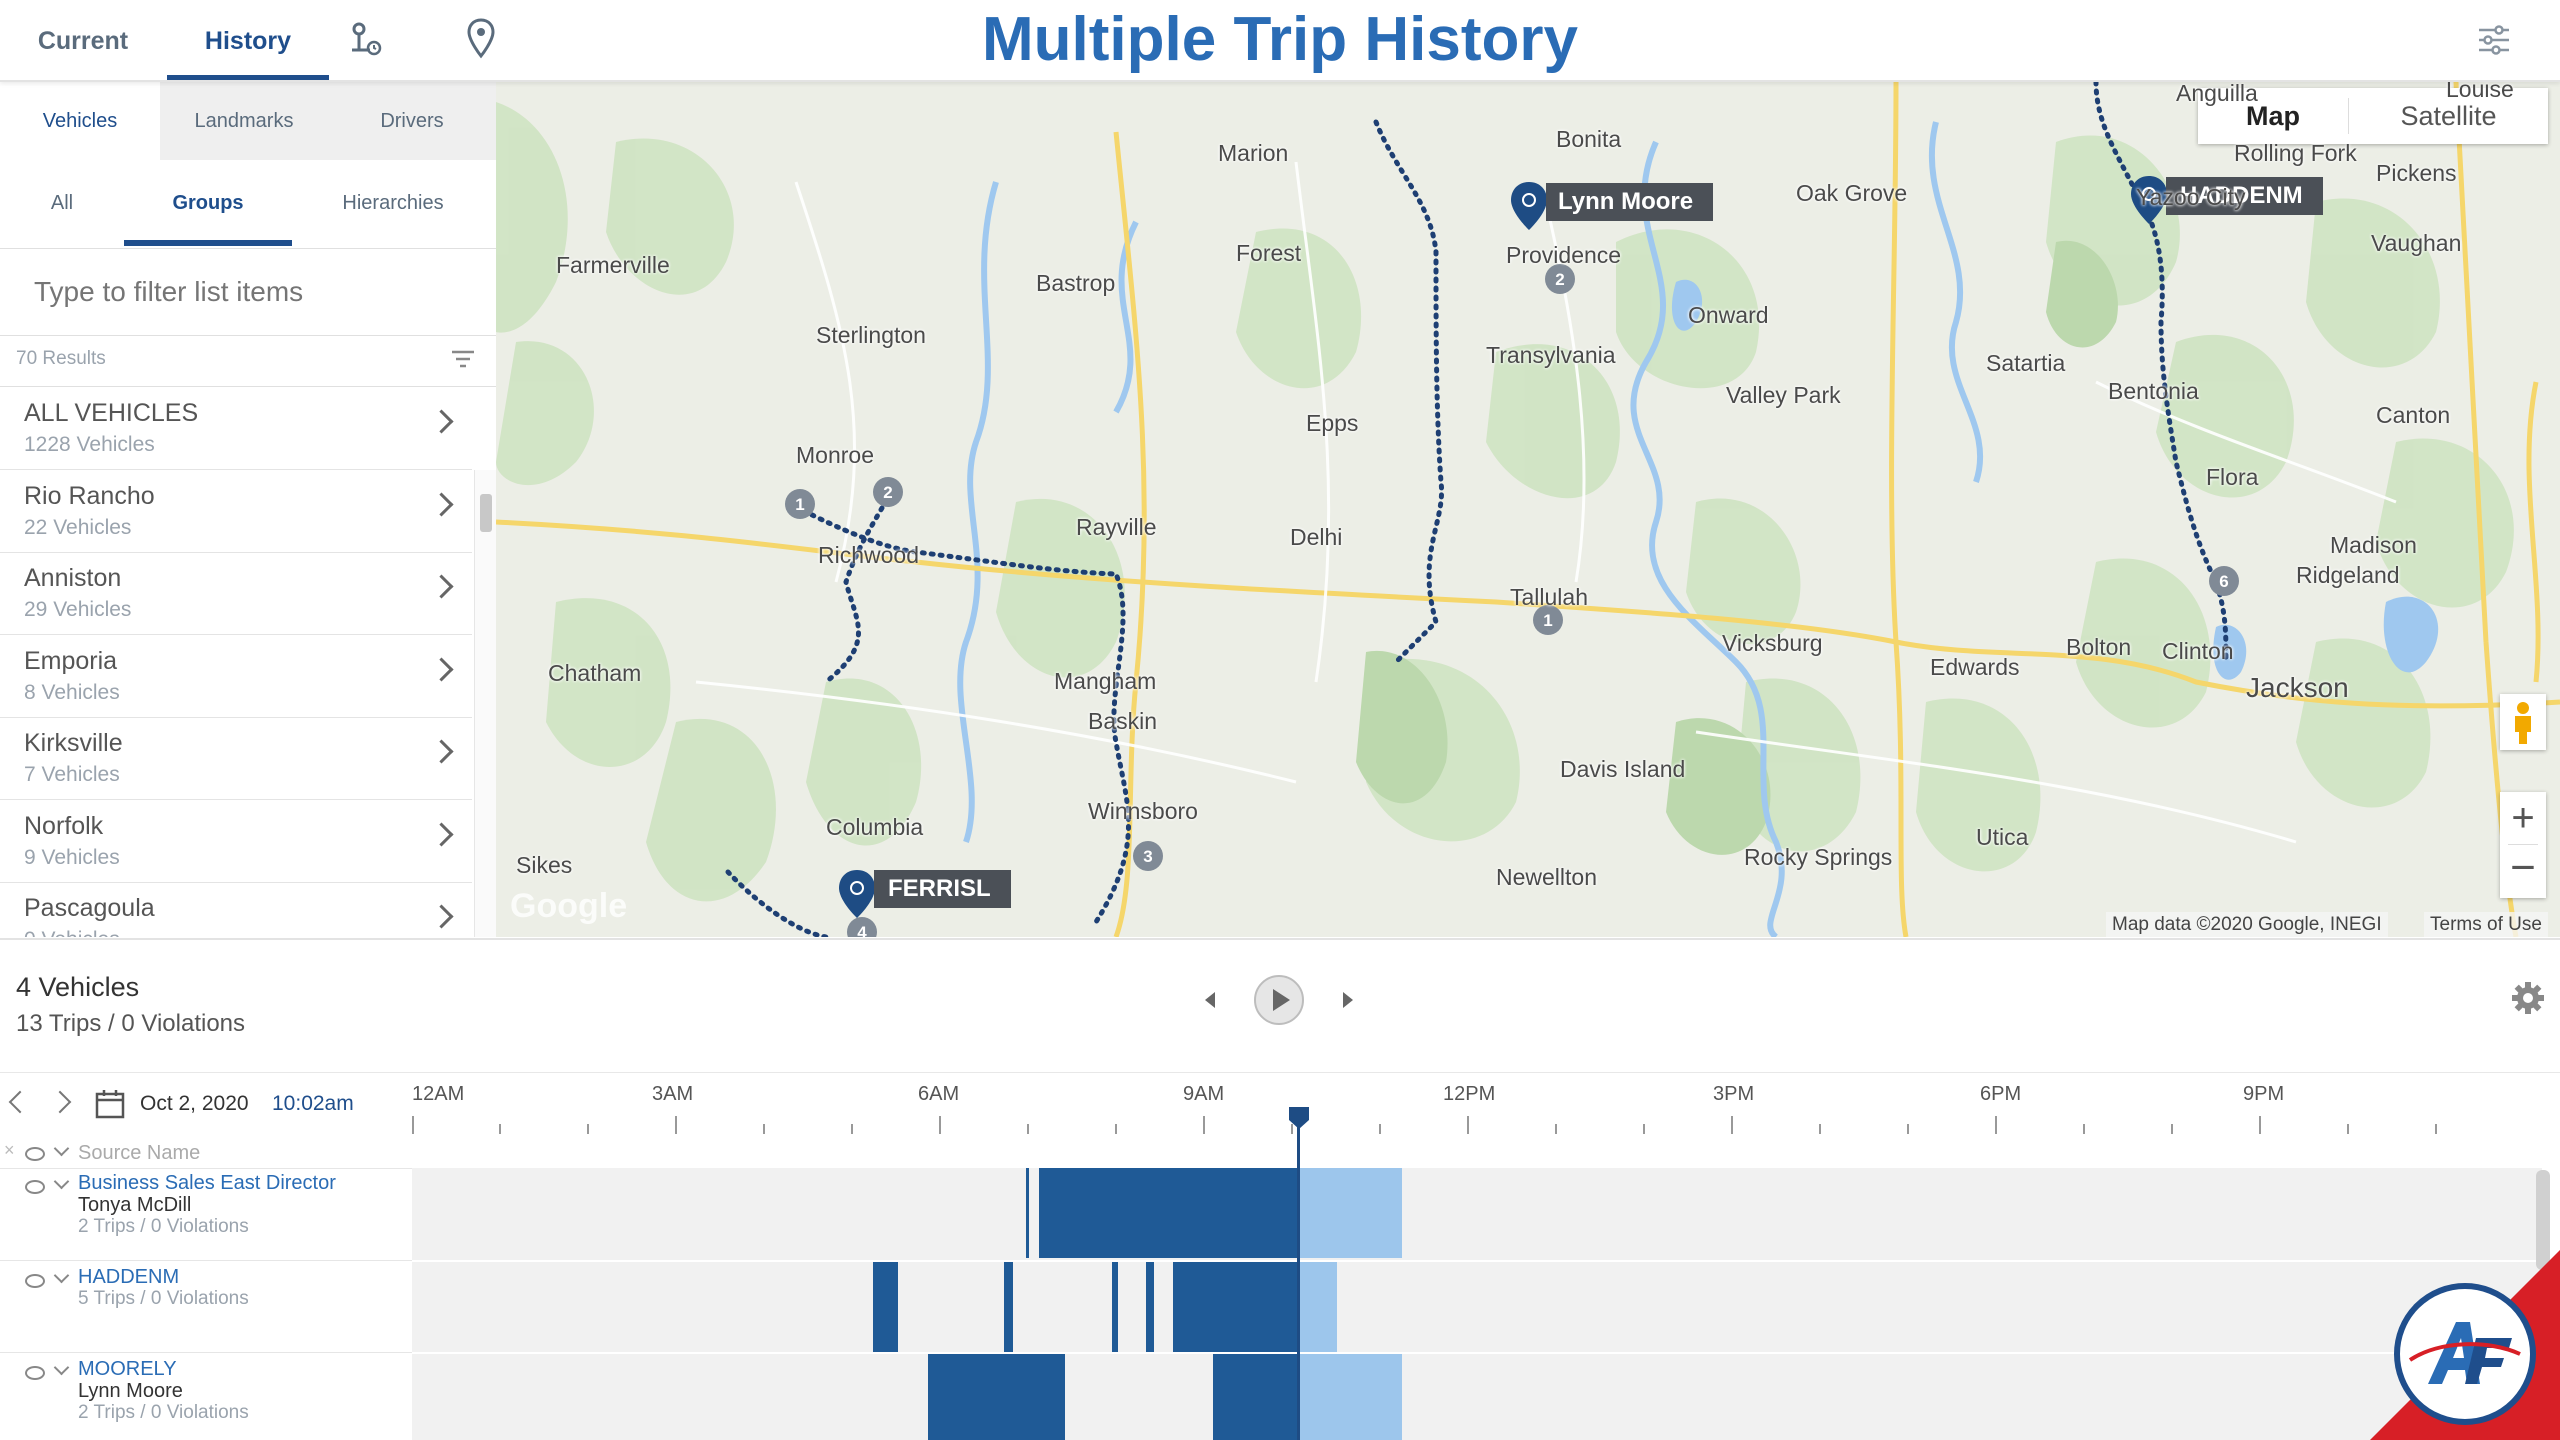  Describe the element at coordinates (1783, 395) in the screenshot. I see `map-place-label: Valley Park` at that location.